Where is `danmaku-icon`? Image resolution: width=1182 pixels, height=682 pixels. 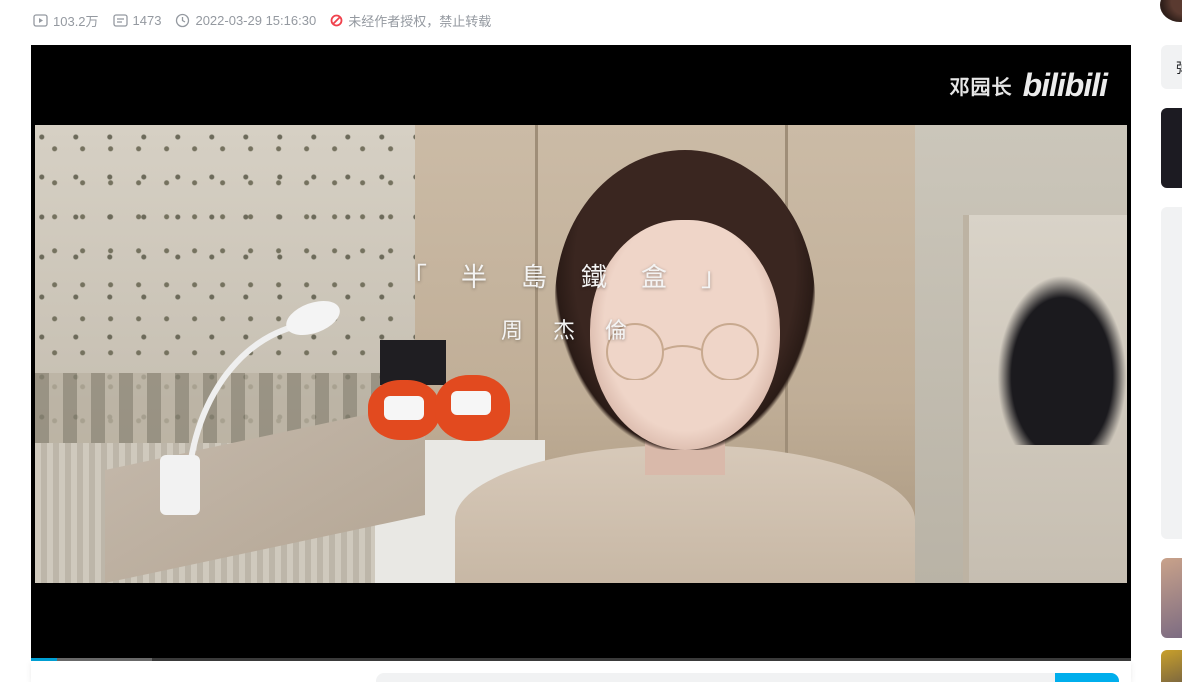 danmaku-icon is located at coordinates (120, 20).